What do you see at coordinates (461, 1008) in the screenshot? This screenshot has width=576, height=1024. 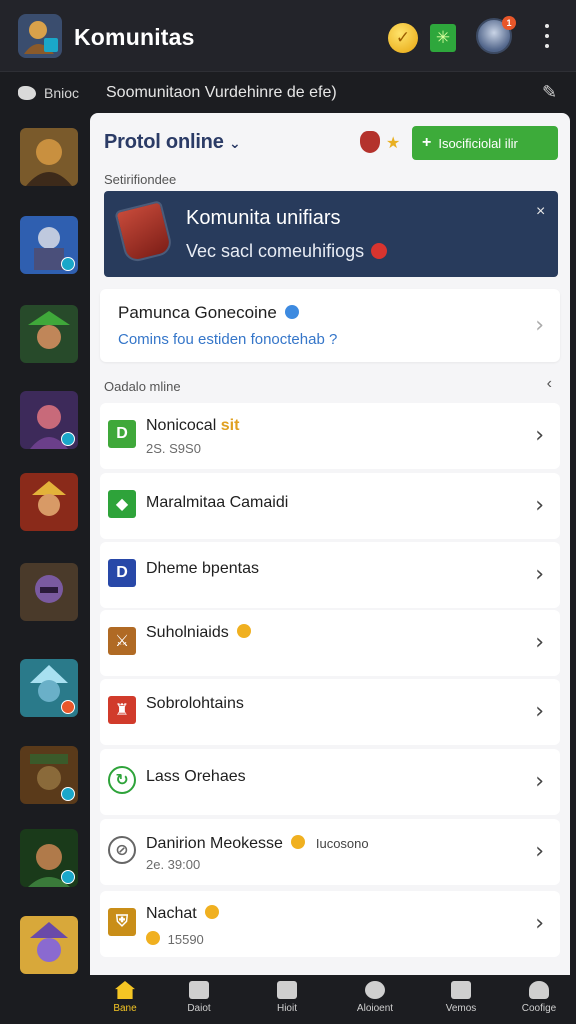 I see `nav-games-label: Vemos` at bounding box center [461, 1008].